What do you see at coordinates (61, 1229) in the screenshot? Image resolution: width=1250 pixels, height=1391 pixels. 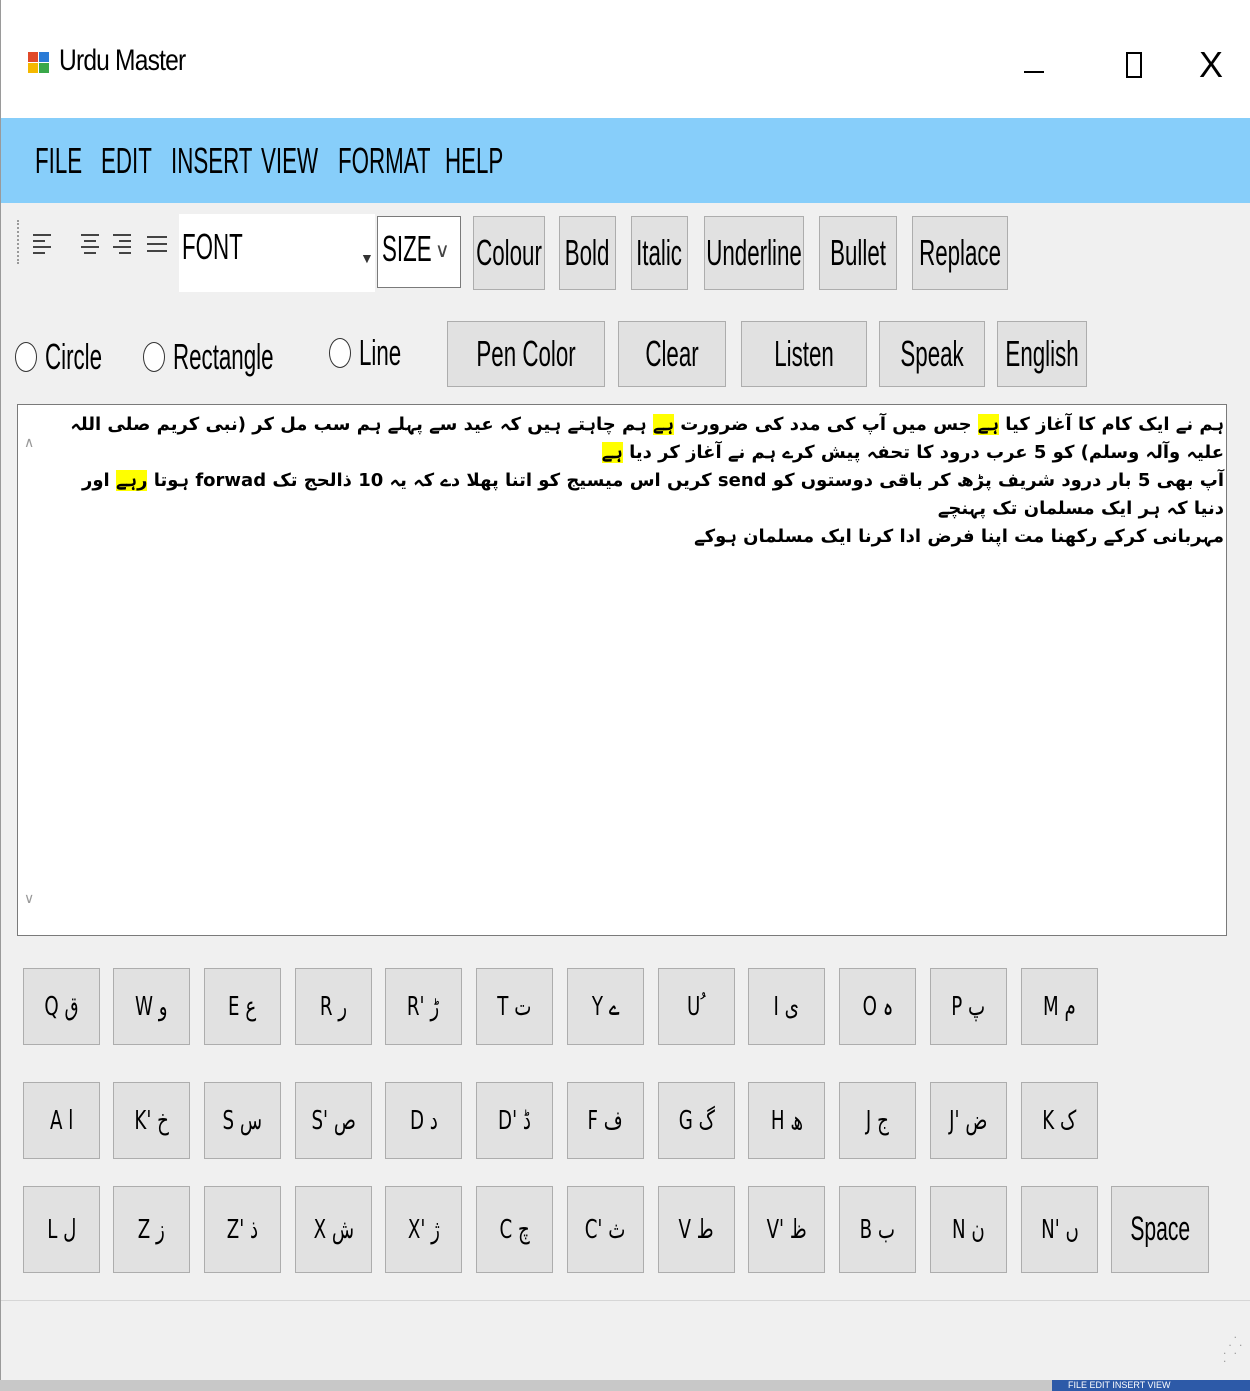 I see `keyboard-key: L ل` at bounding box center [61, 1229].